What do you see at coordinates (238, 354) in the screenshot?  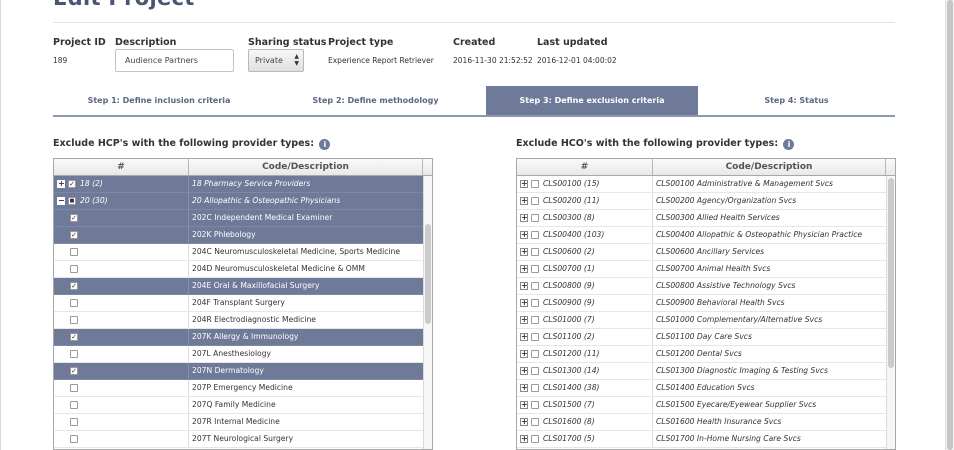 I see `table-row: 207L Anesthesiology` at bounding box center [238, 354].